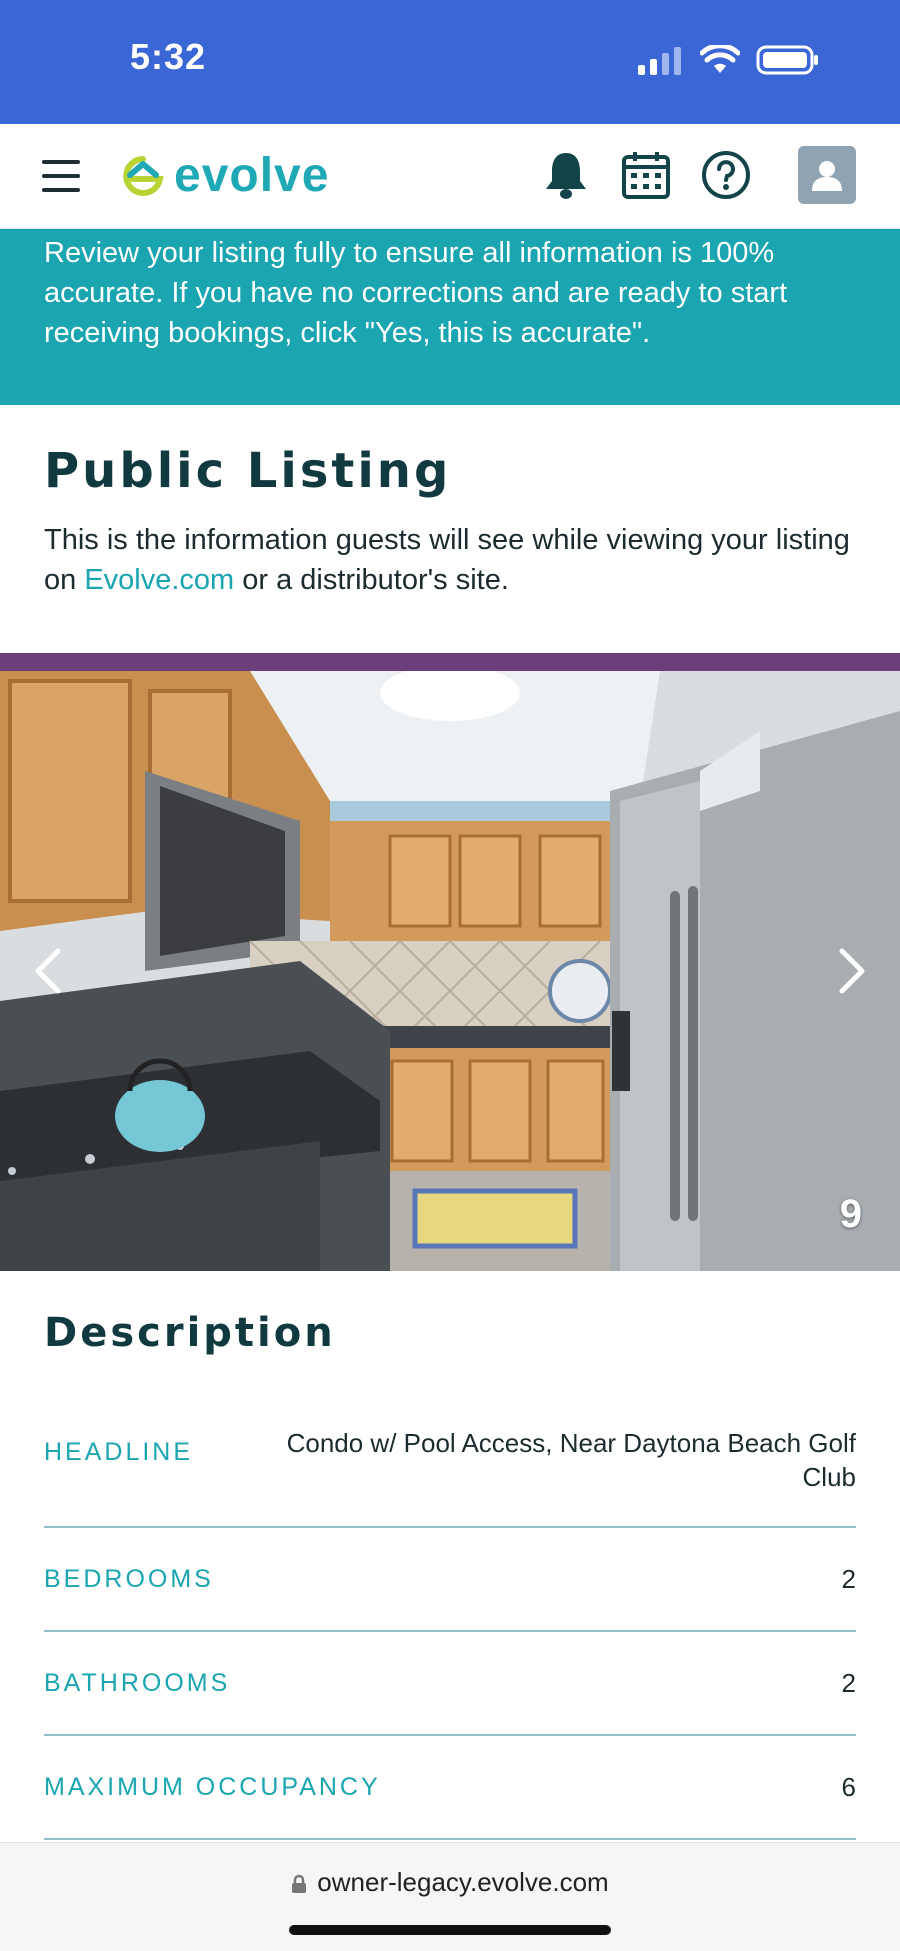  I want to click on row-value: 6, so click(848, 1786).